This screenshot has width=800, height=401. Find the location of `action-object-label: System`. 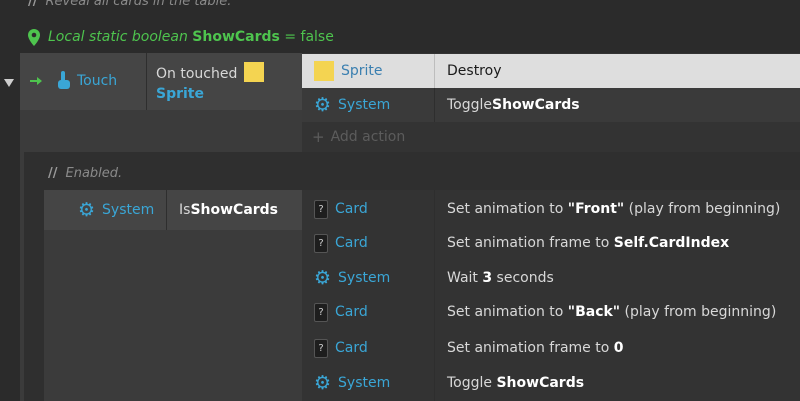

action-object-label: System is located at coordinates (364, 105).